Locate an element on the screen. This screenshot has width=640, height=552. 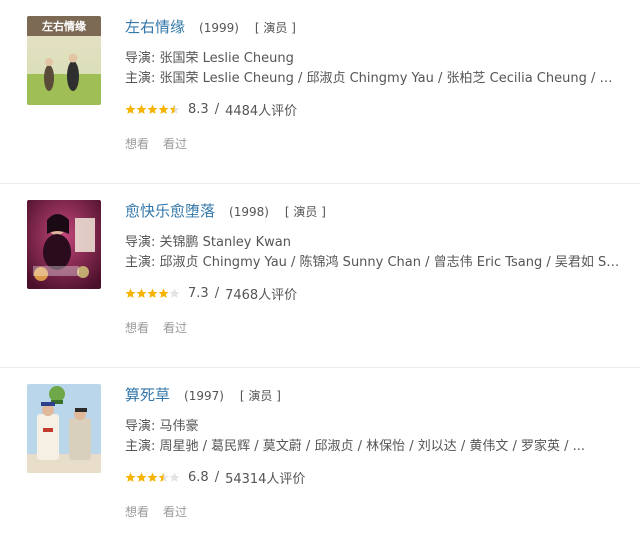
movie-year: (1998) is located at coordinates (249, 212).